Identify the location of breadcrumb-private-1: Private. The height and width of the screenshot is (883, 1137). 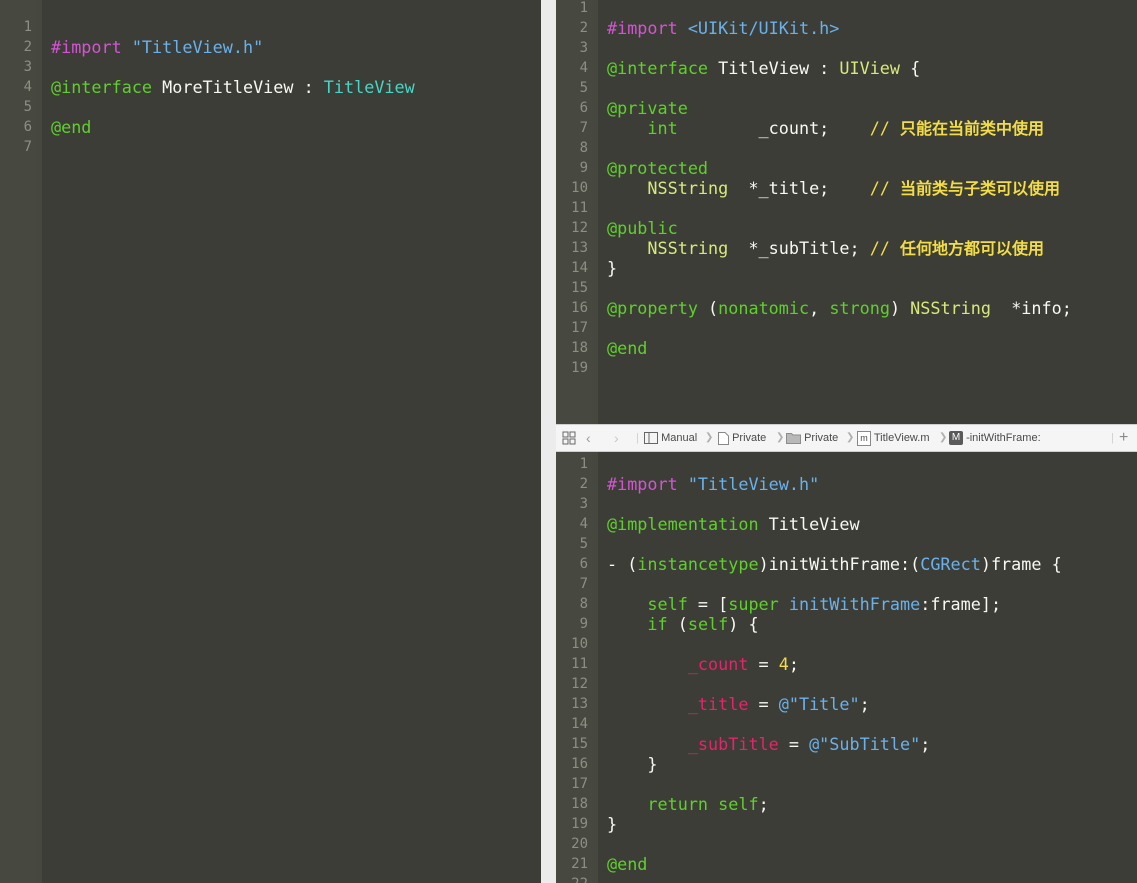
(742, 438).